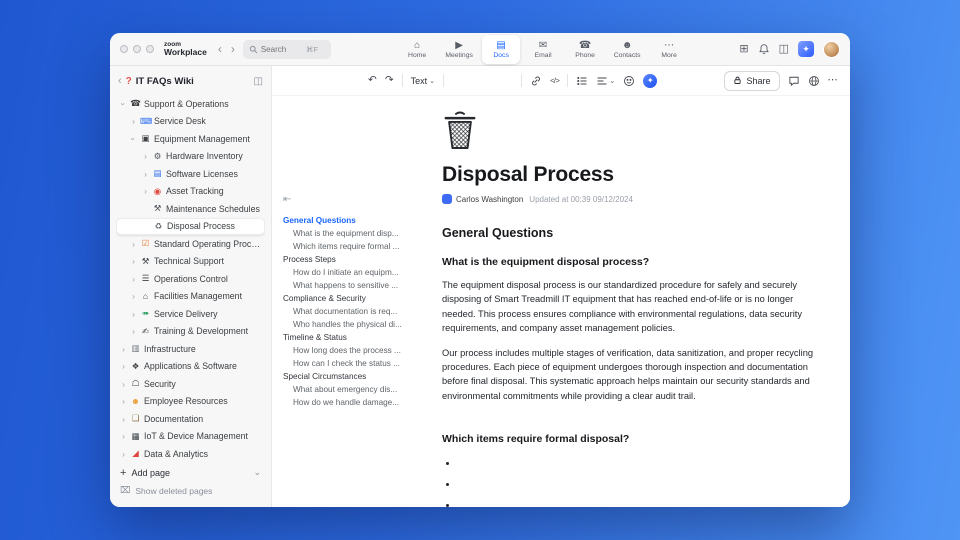 Image resolution: width=960 pixels, height=540 pixels. What do you see at coordinates (190, 279) in the screenshot?
I see `tree-item: › ☰ Operations Control` at bounding box center [190, 279].